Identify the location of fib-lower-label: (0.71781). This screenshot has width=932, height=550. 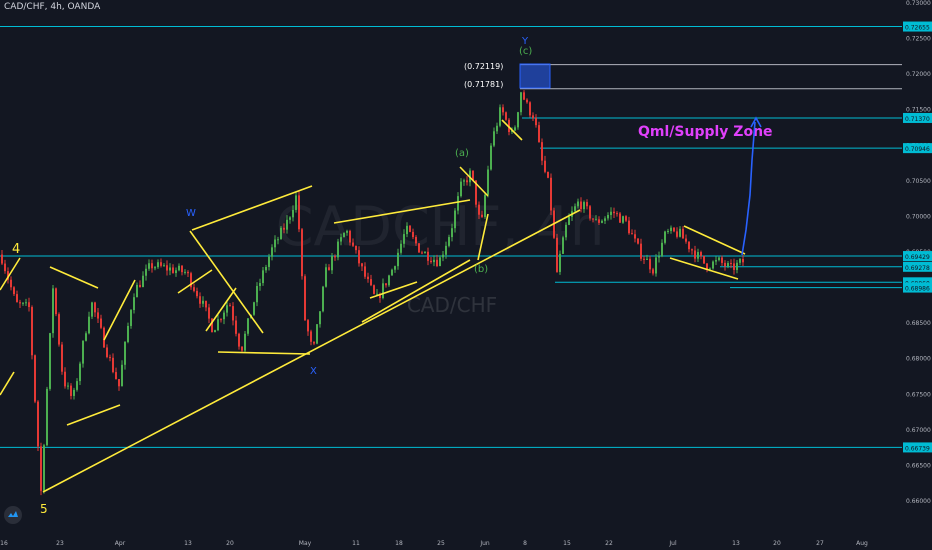
(483, 84).